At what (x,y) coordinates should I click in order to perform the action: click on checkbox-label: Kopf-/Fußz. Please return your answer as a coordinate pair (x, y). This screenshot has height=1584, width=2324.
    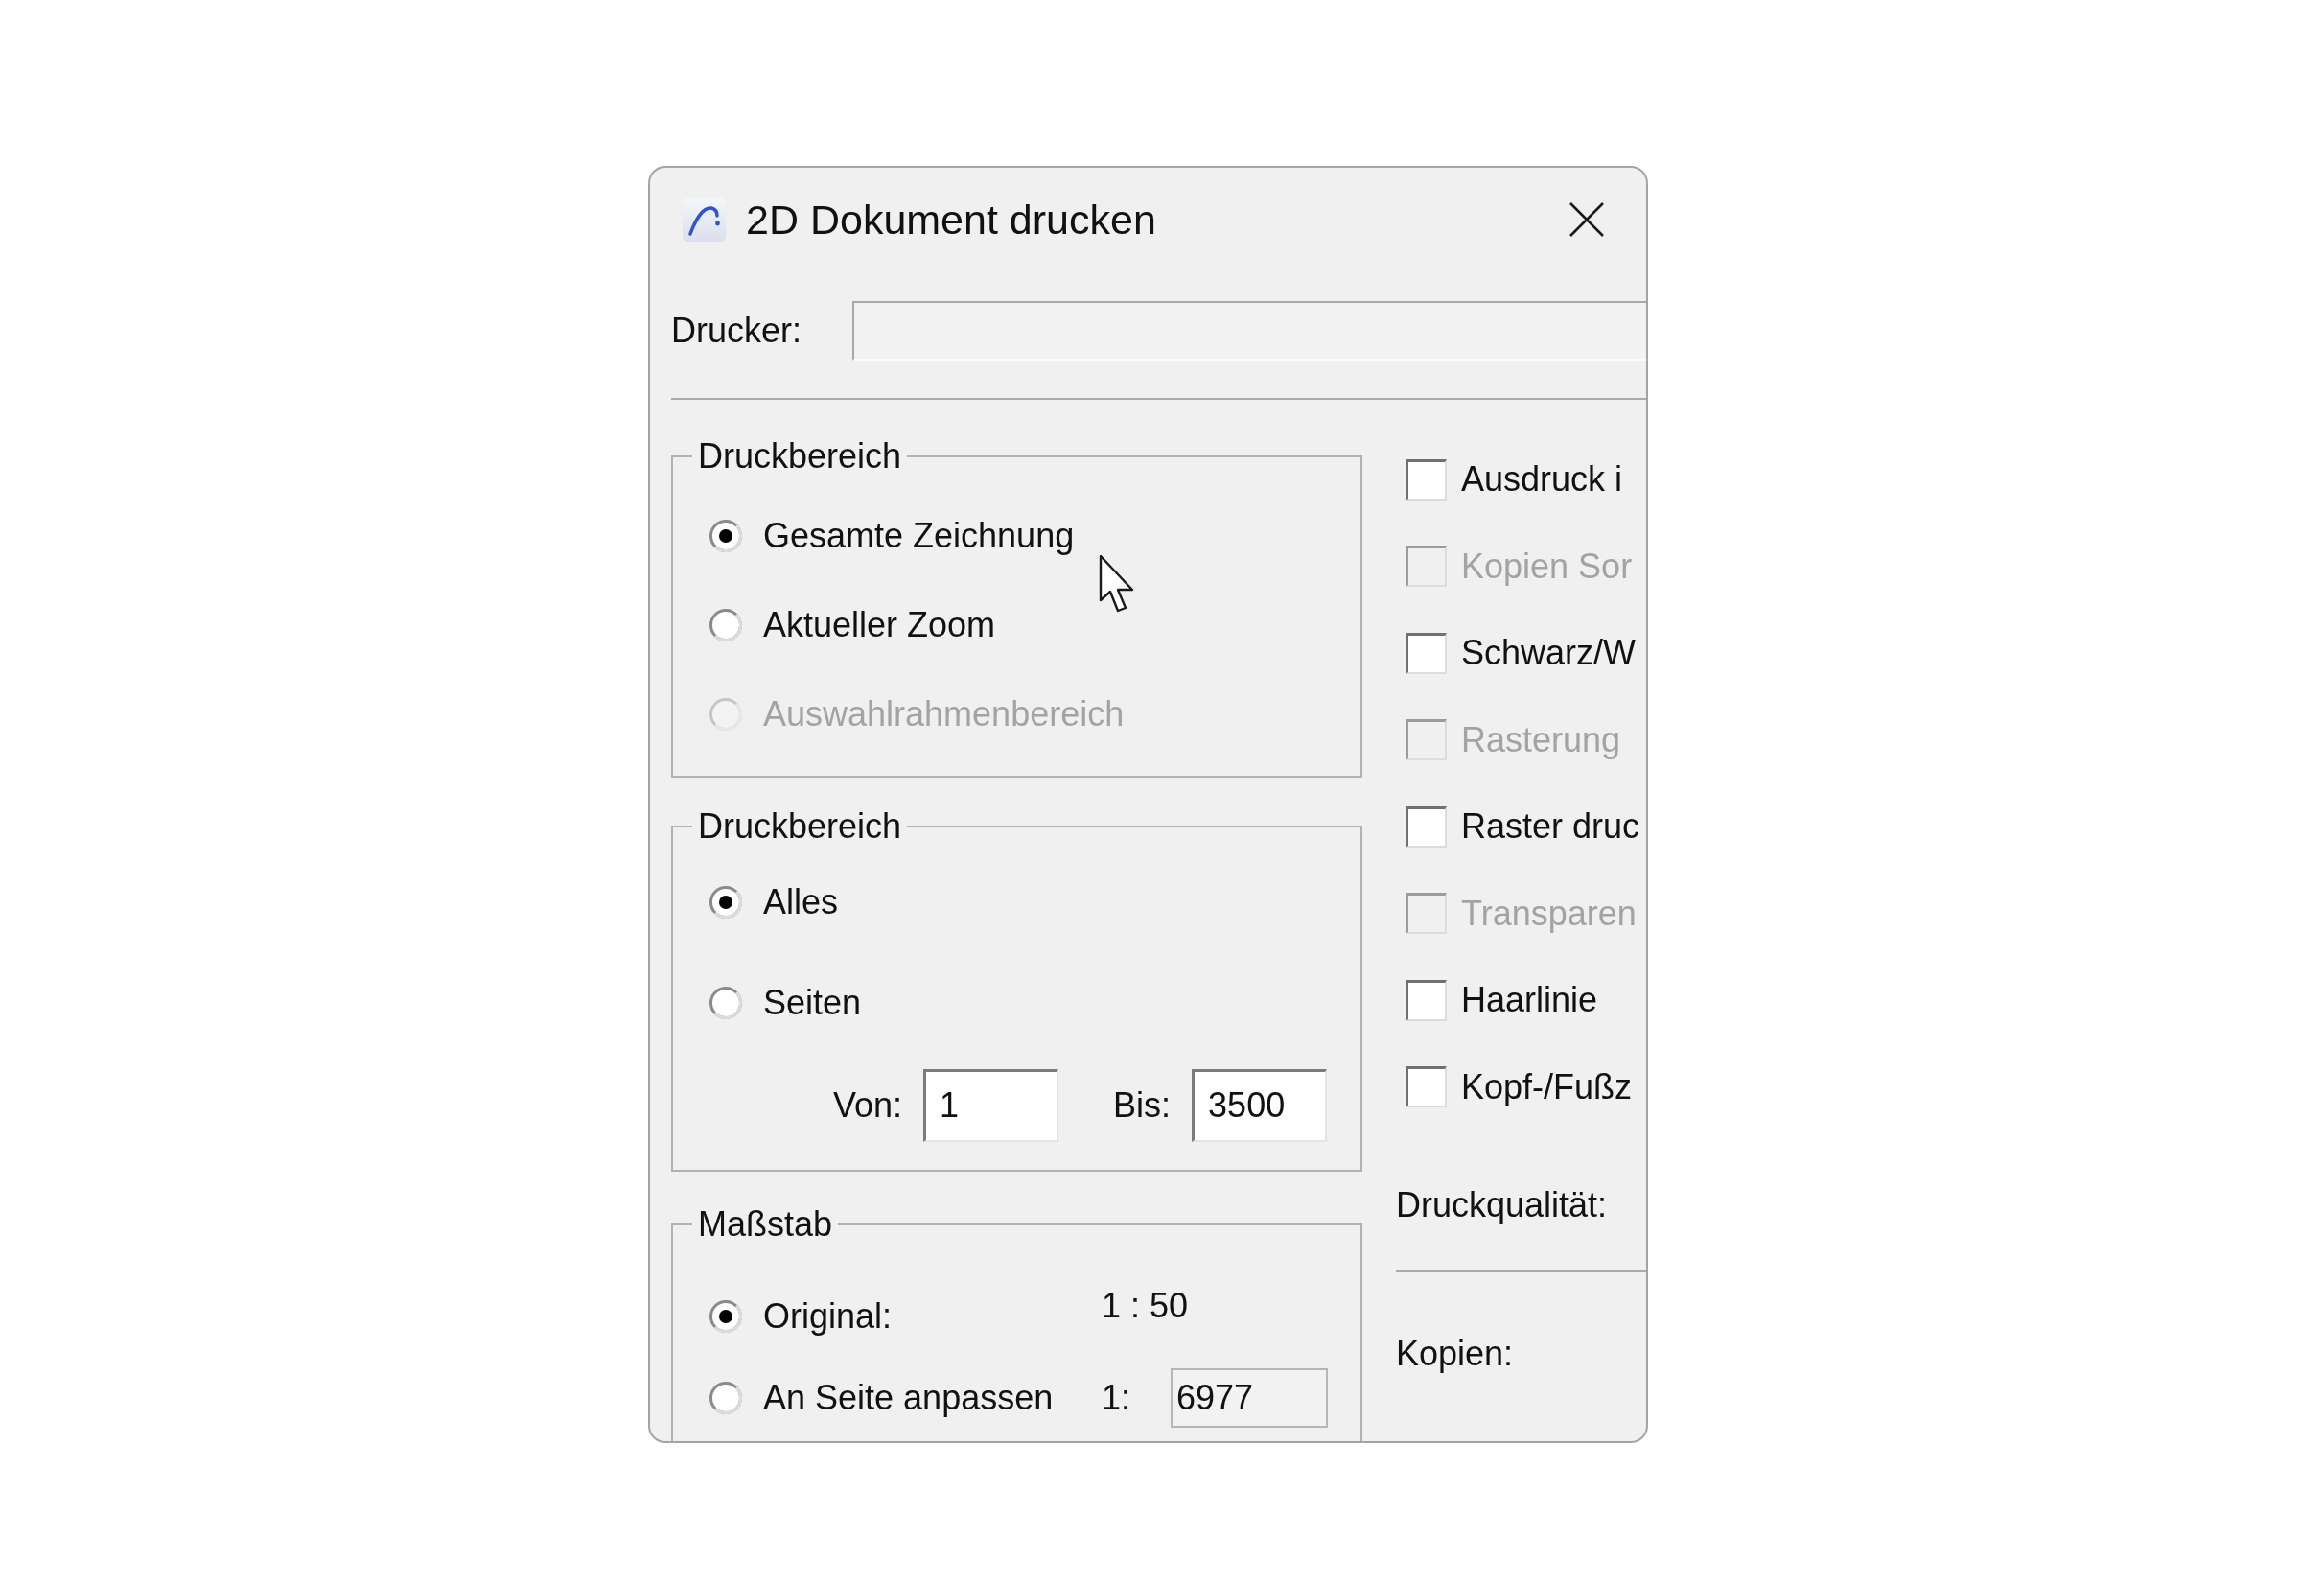
    Looking at the image, I should click on (1547, 1087).